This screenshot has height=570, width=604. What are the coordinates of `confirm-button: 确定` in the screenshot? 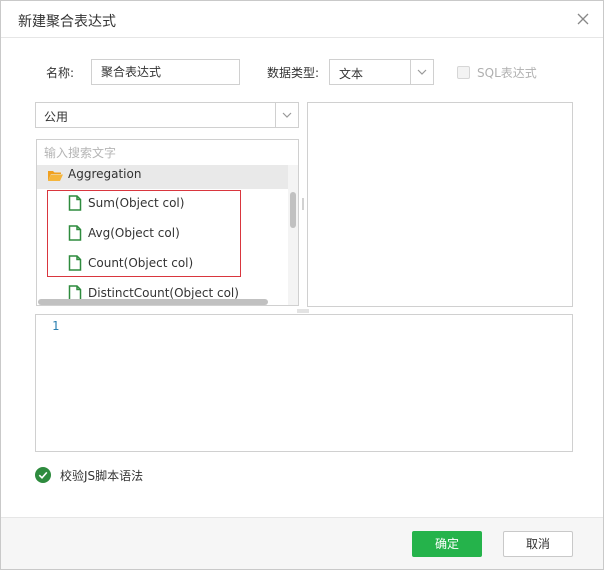 It's located at (447, 544).